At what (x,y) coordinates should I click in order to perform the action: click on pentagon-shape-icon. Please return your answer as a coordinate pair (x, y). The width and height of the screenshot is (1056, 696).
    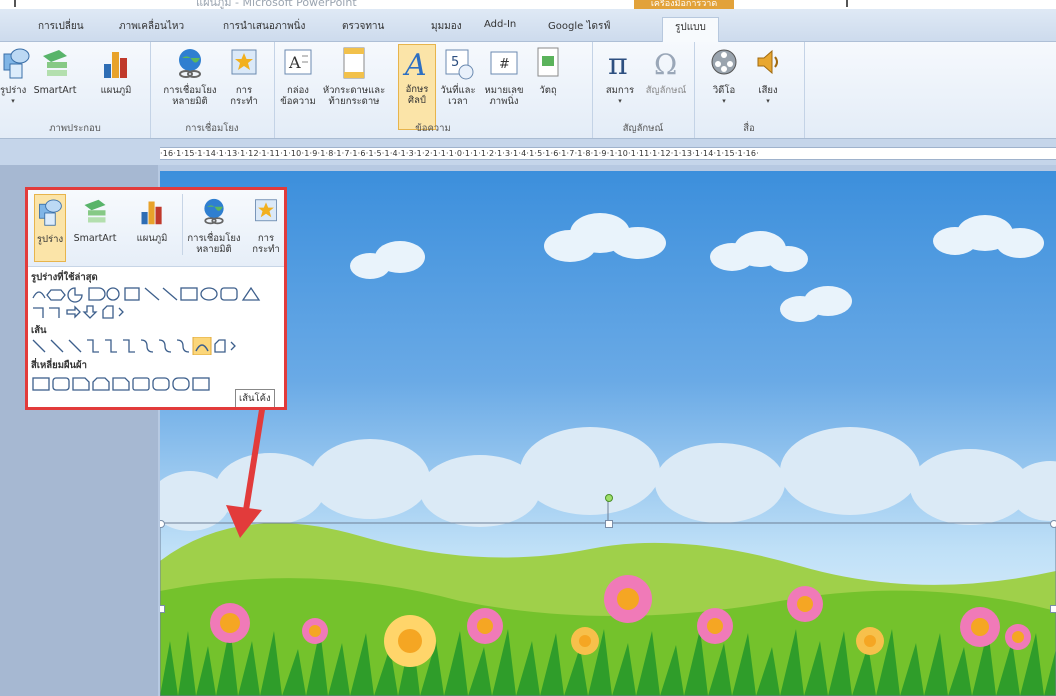
    Looking at the image, I should click on (108, 312).